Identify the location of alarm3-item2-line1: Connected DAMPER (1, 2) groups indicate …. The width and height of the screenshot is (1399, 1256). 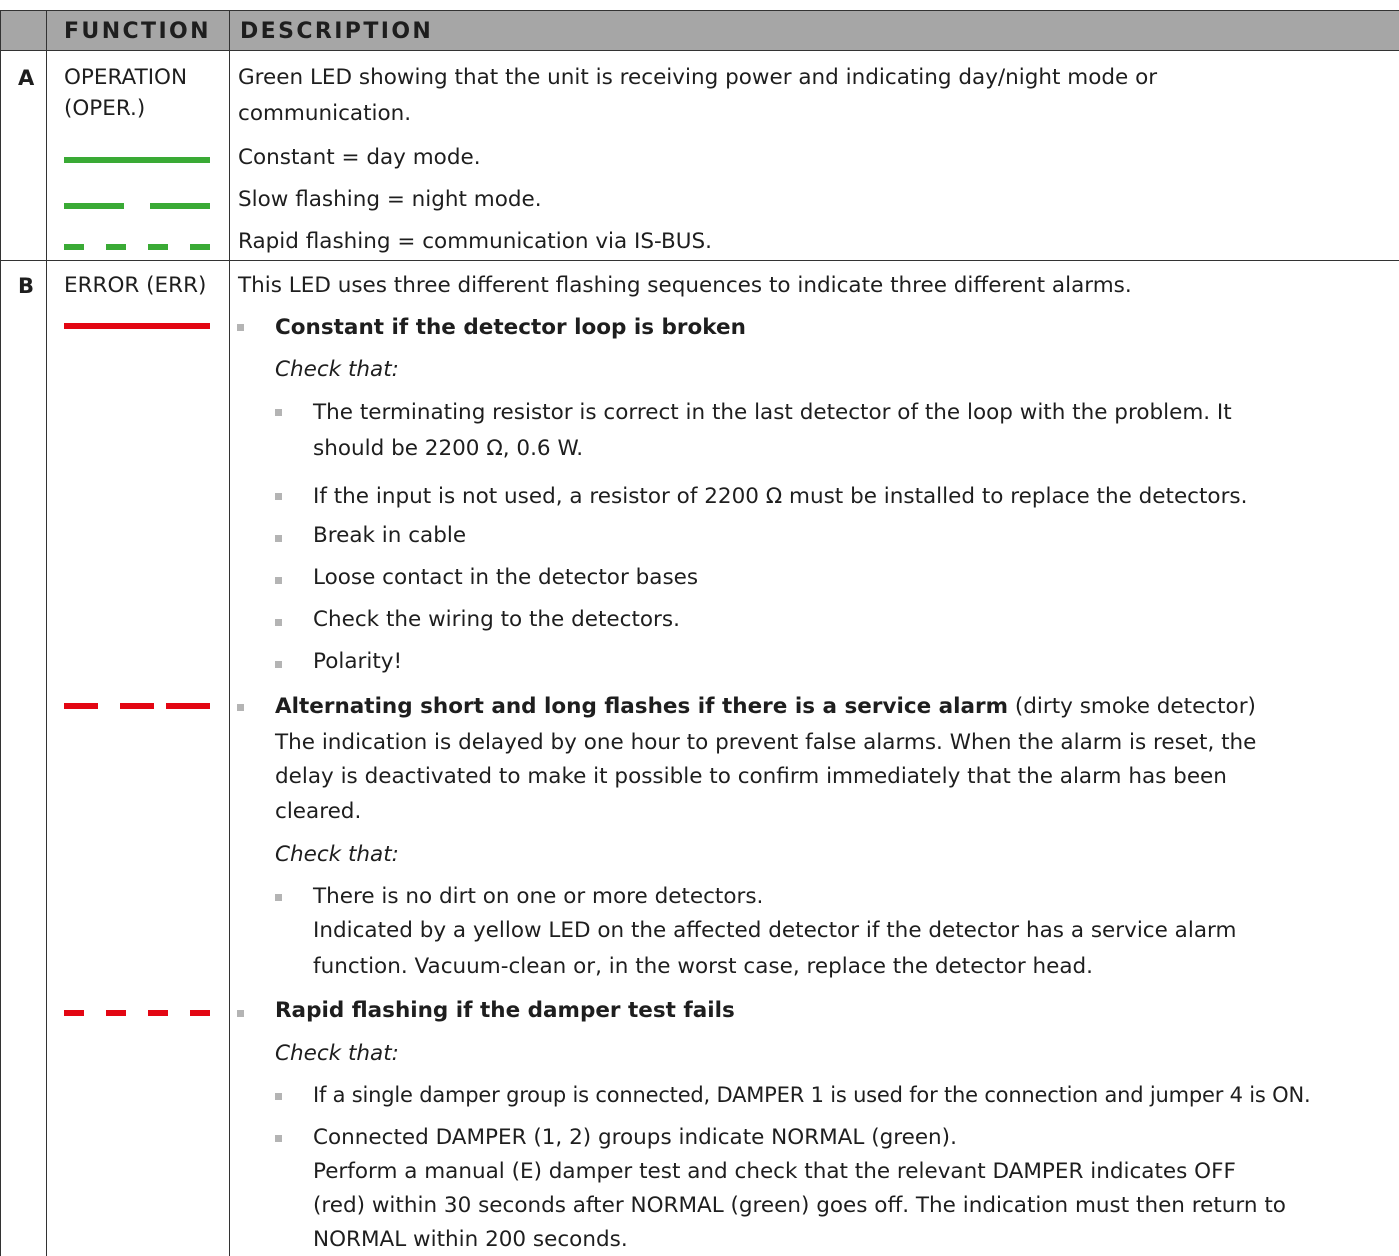
(635, 1137).